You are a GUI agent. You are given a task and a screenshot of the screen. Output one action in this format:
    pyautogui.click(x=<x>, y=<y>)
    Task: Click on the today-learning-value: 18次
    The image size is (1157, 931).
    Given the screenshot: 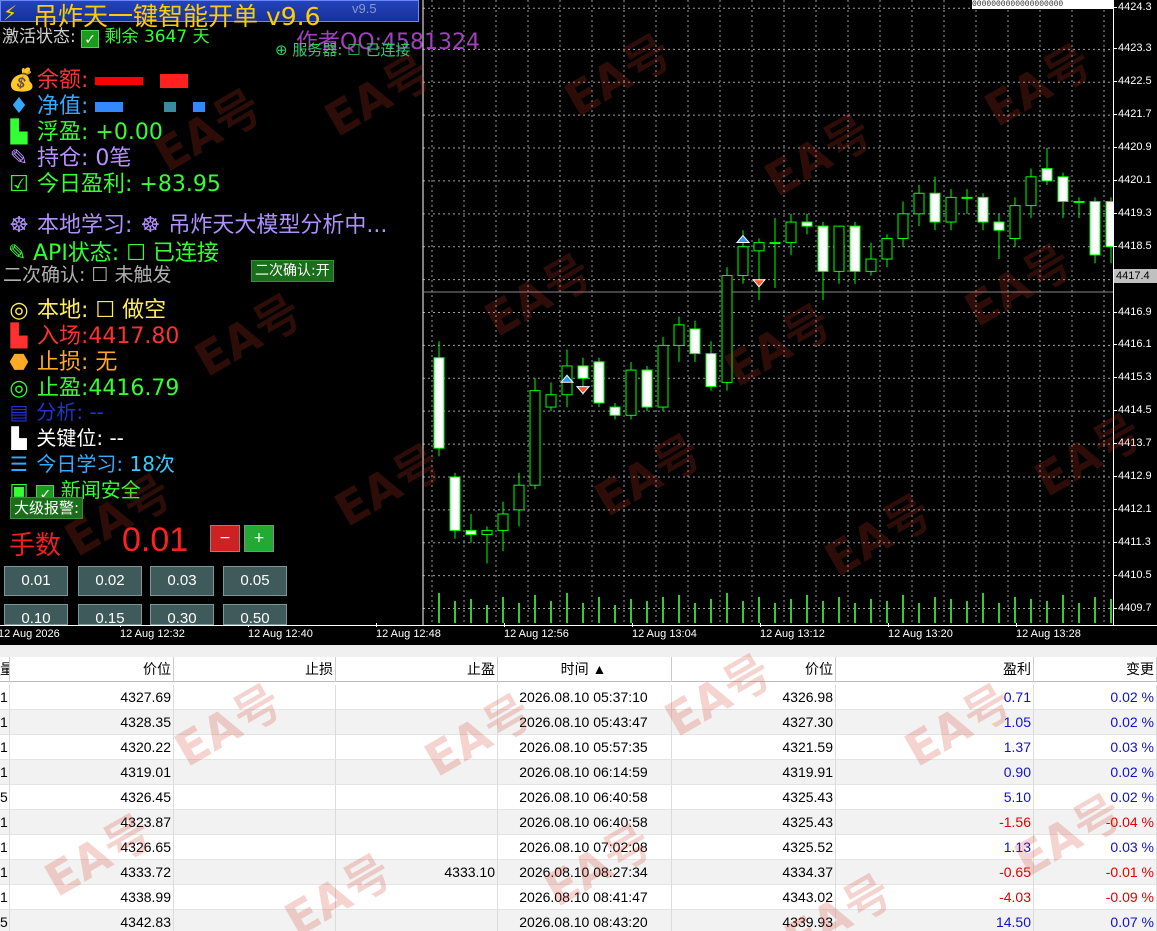 What is the action you would take?
    pyautogui.click(x=152, y=464)
    